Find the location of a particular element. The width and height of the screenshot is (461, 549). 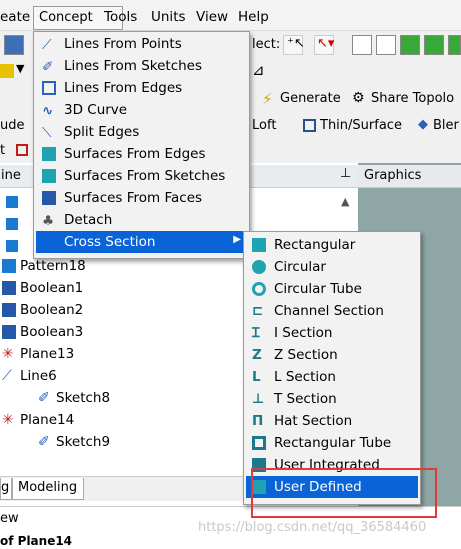

hat-section-icon: Π is located at coordinates (258, 421).